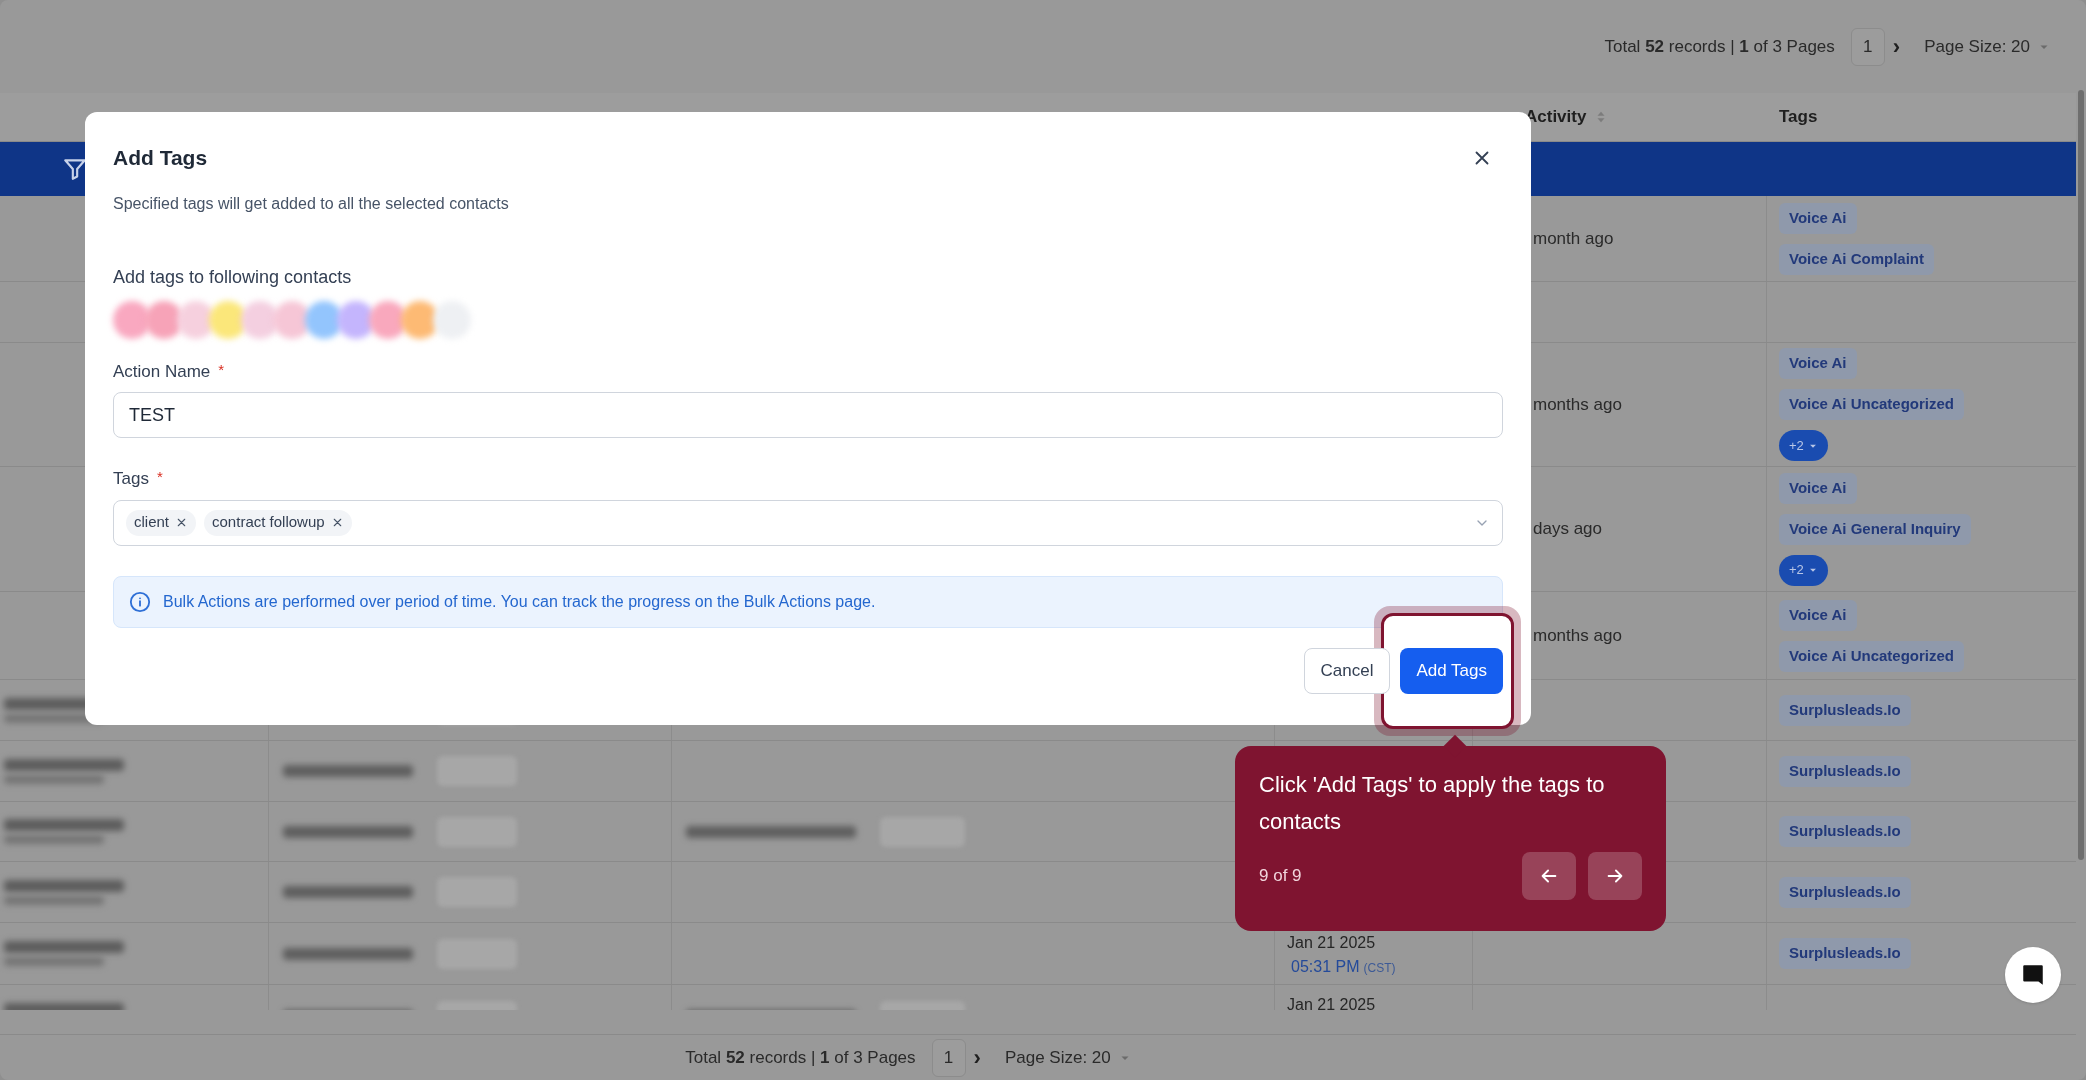  What do you see at coordinates (1280, 876) in the screenshot?
I see `step-counter: 9 of 9` at bounding box center [1280, 876].